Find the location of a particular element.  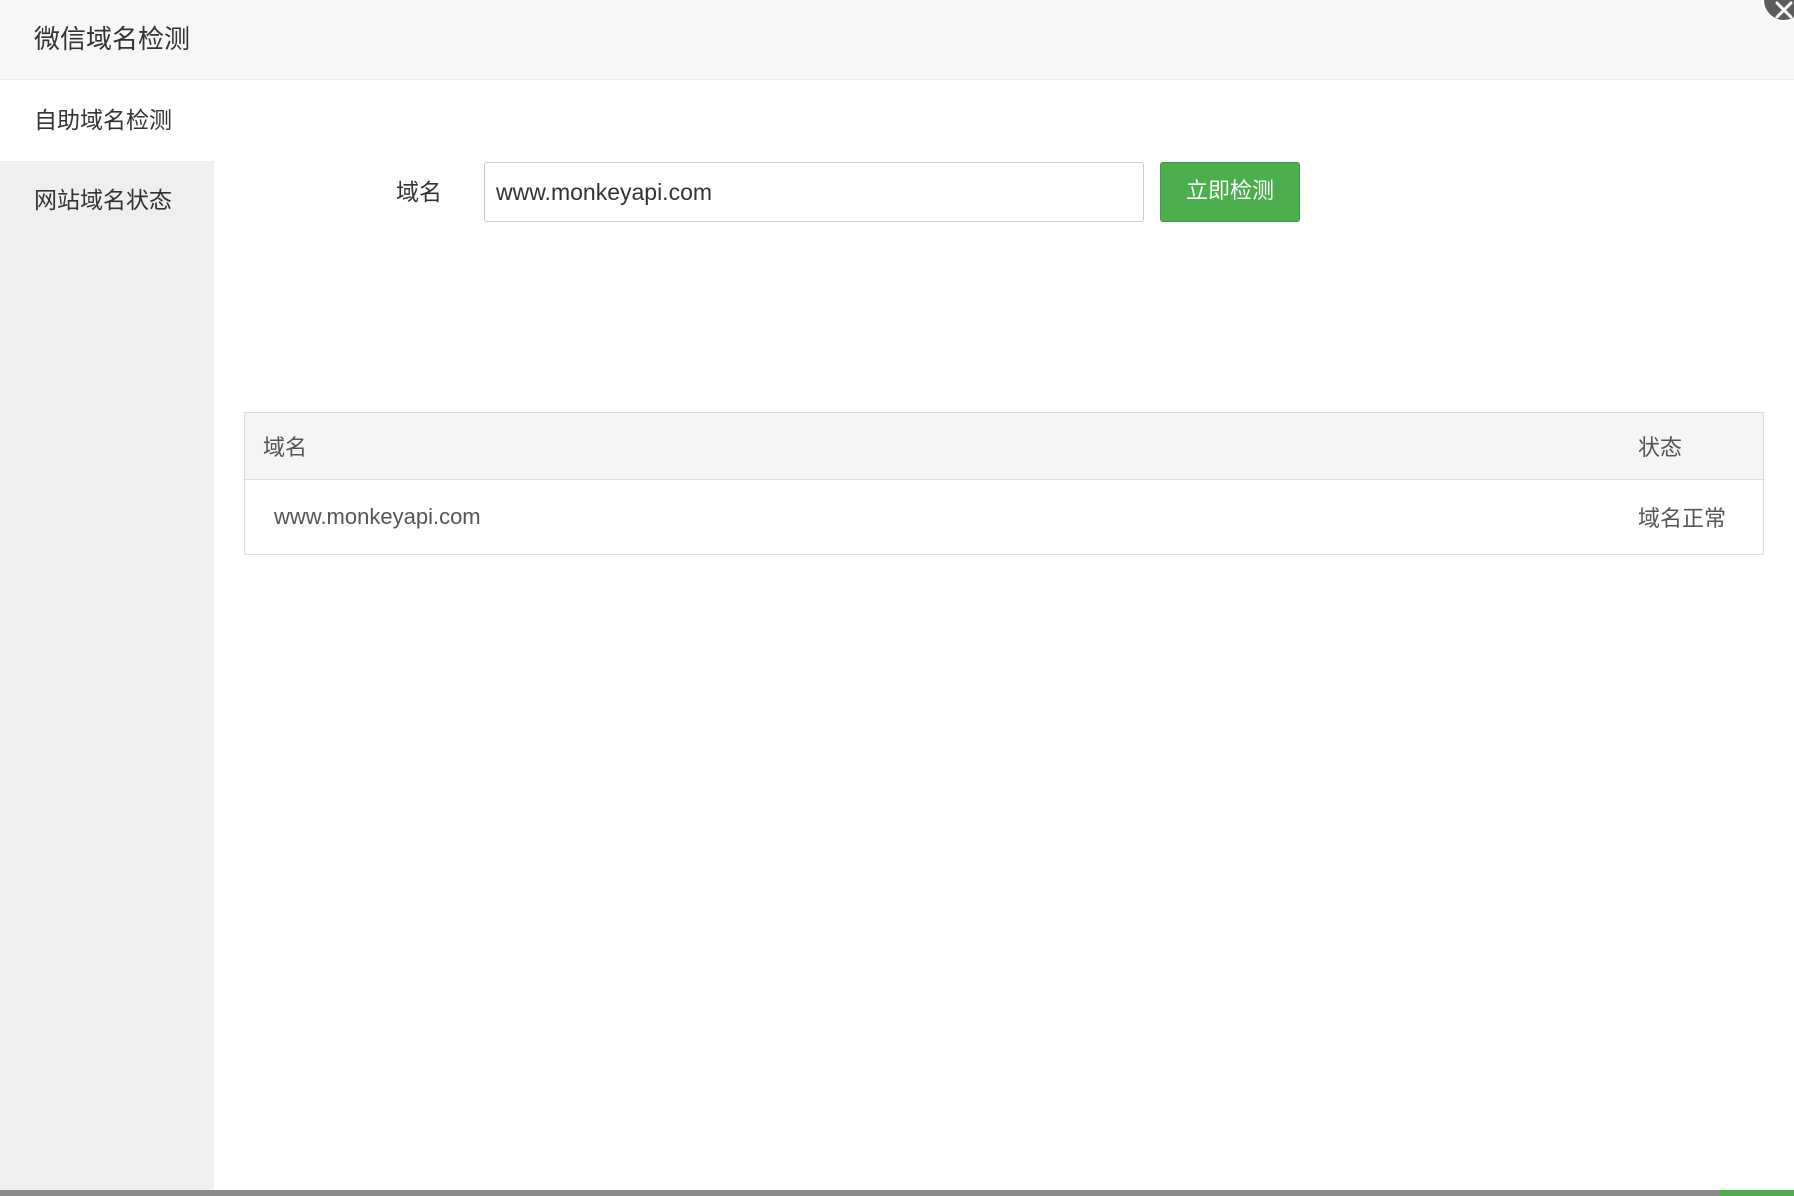

domain-field-label: 域名 is located at coordinates (419, 193).